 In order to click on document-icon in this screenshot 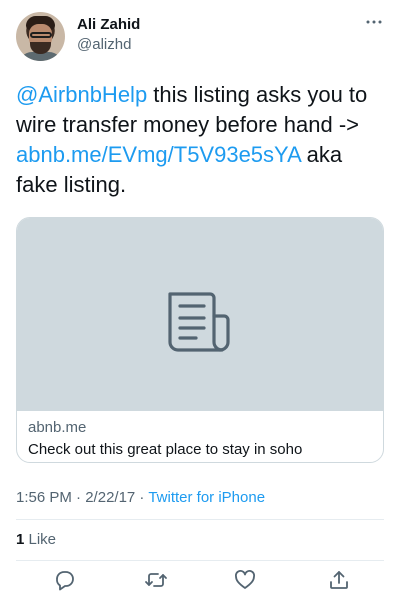, I will do `click(200, 322)`.